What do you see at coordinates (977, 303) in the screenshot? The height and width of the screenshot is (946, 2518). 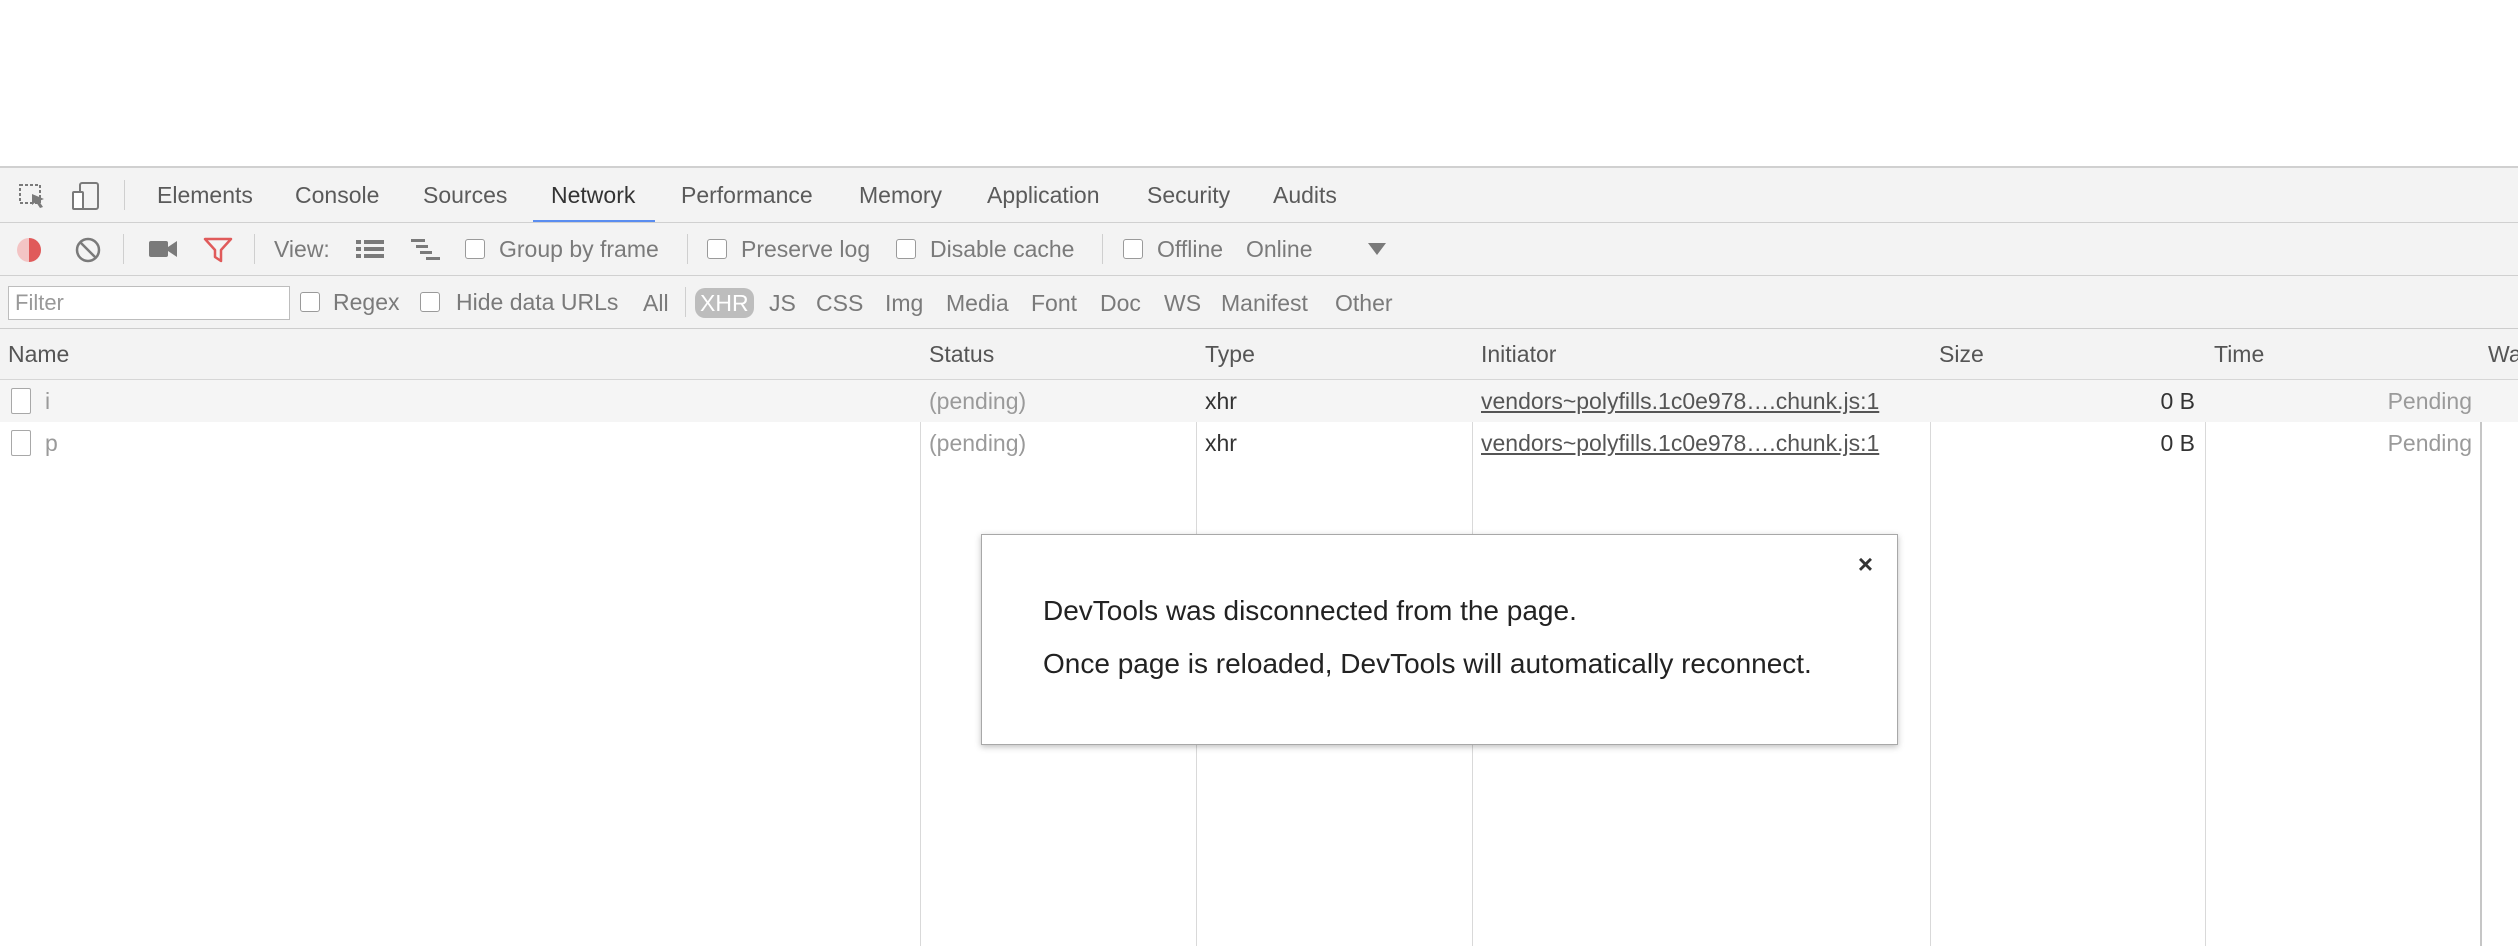 I see `type-filter-media: Media` at bounding box center [977, 303].